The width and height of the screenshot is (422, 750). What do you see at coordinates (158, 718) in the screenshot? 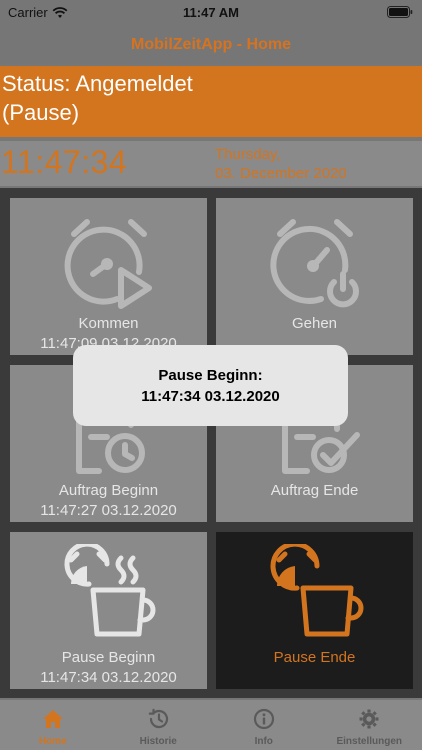
I see `history-icon` at bounding box center [158, 718].